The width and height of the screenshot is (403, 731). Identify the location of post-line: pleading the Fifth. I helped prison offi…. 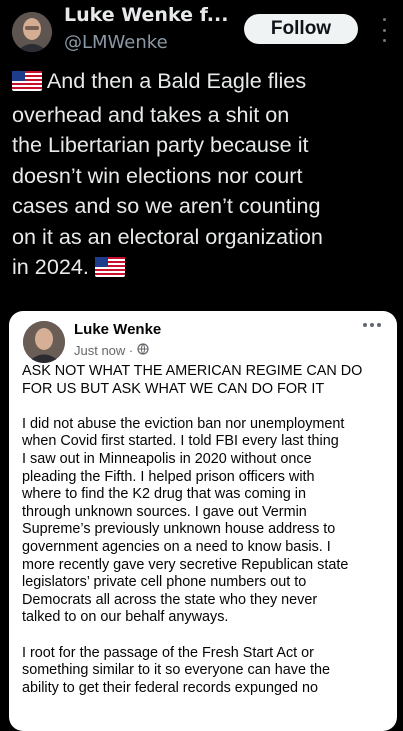
(168, 476).